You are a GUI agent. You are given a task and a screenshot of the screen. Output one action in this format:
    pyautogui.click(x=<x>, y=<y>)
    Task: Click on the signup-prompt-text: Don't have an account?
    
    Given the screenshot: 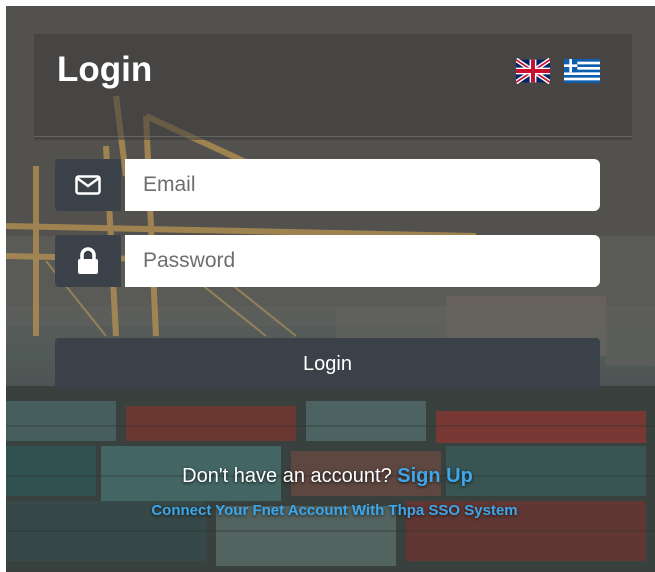 What is the action you would take?
    pyautogui.click(x=287, y=476)
    